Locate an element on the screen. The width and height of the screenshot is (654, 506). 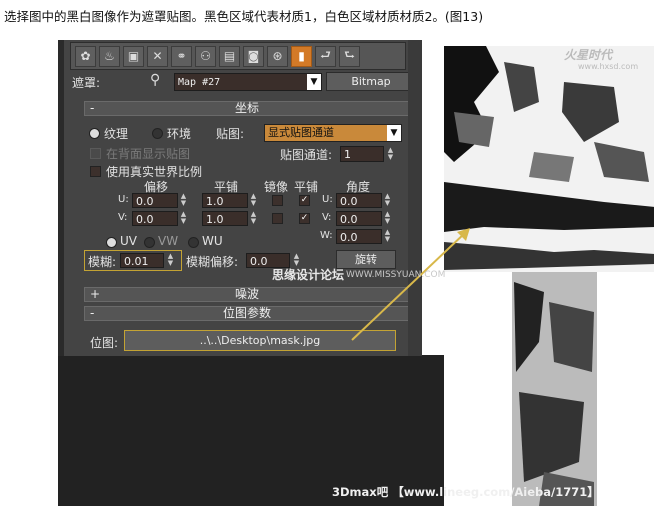
pointer-arrow-line is located at coordinates (409, 286).